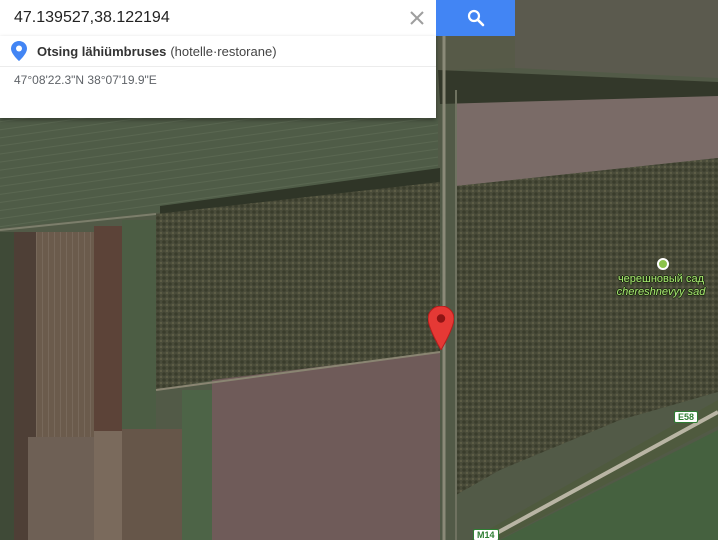 This screenshot has height=540, width=718. Describe the element at coordinates (486, 534) in the screenshot. I see `road-shield-m14: M14` at that location.